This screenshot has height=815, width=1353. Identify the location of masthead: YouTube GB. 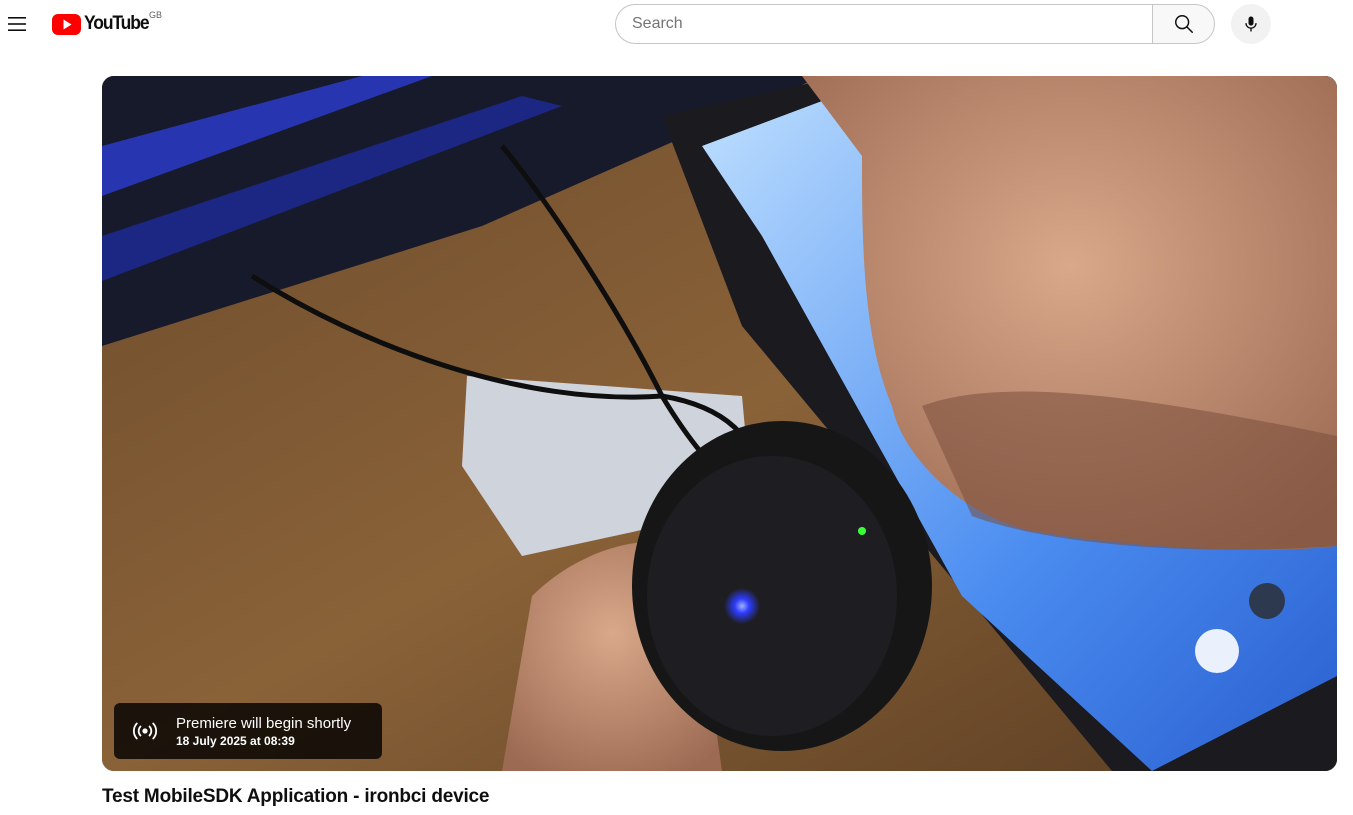
(676, 24).